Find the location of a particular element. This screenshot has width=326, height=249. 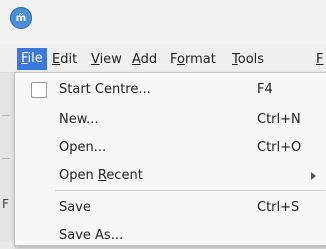

menu-format-mnemonic: o is located at coordinates (181, 59).